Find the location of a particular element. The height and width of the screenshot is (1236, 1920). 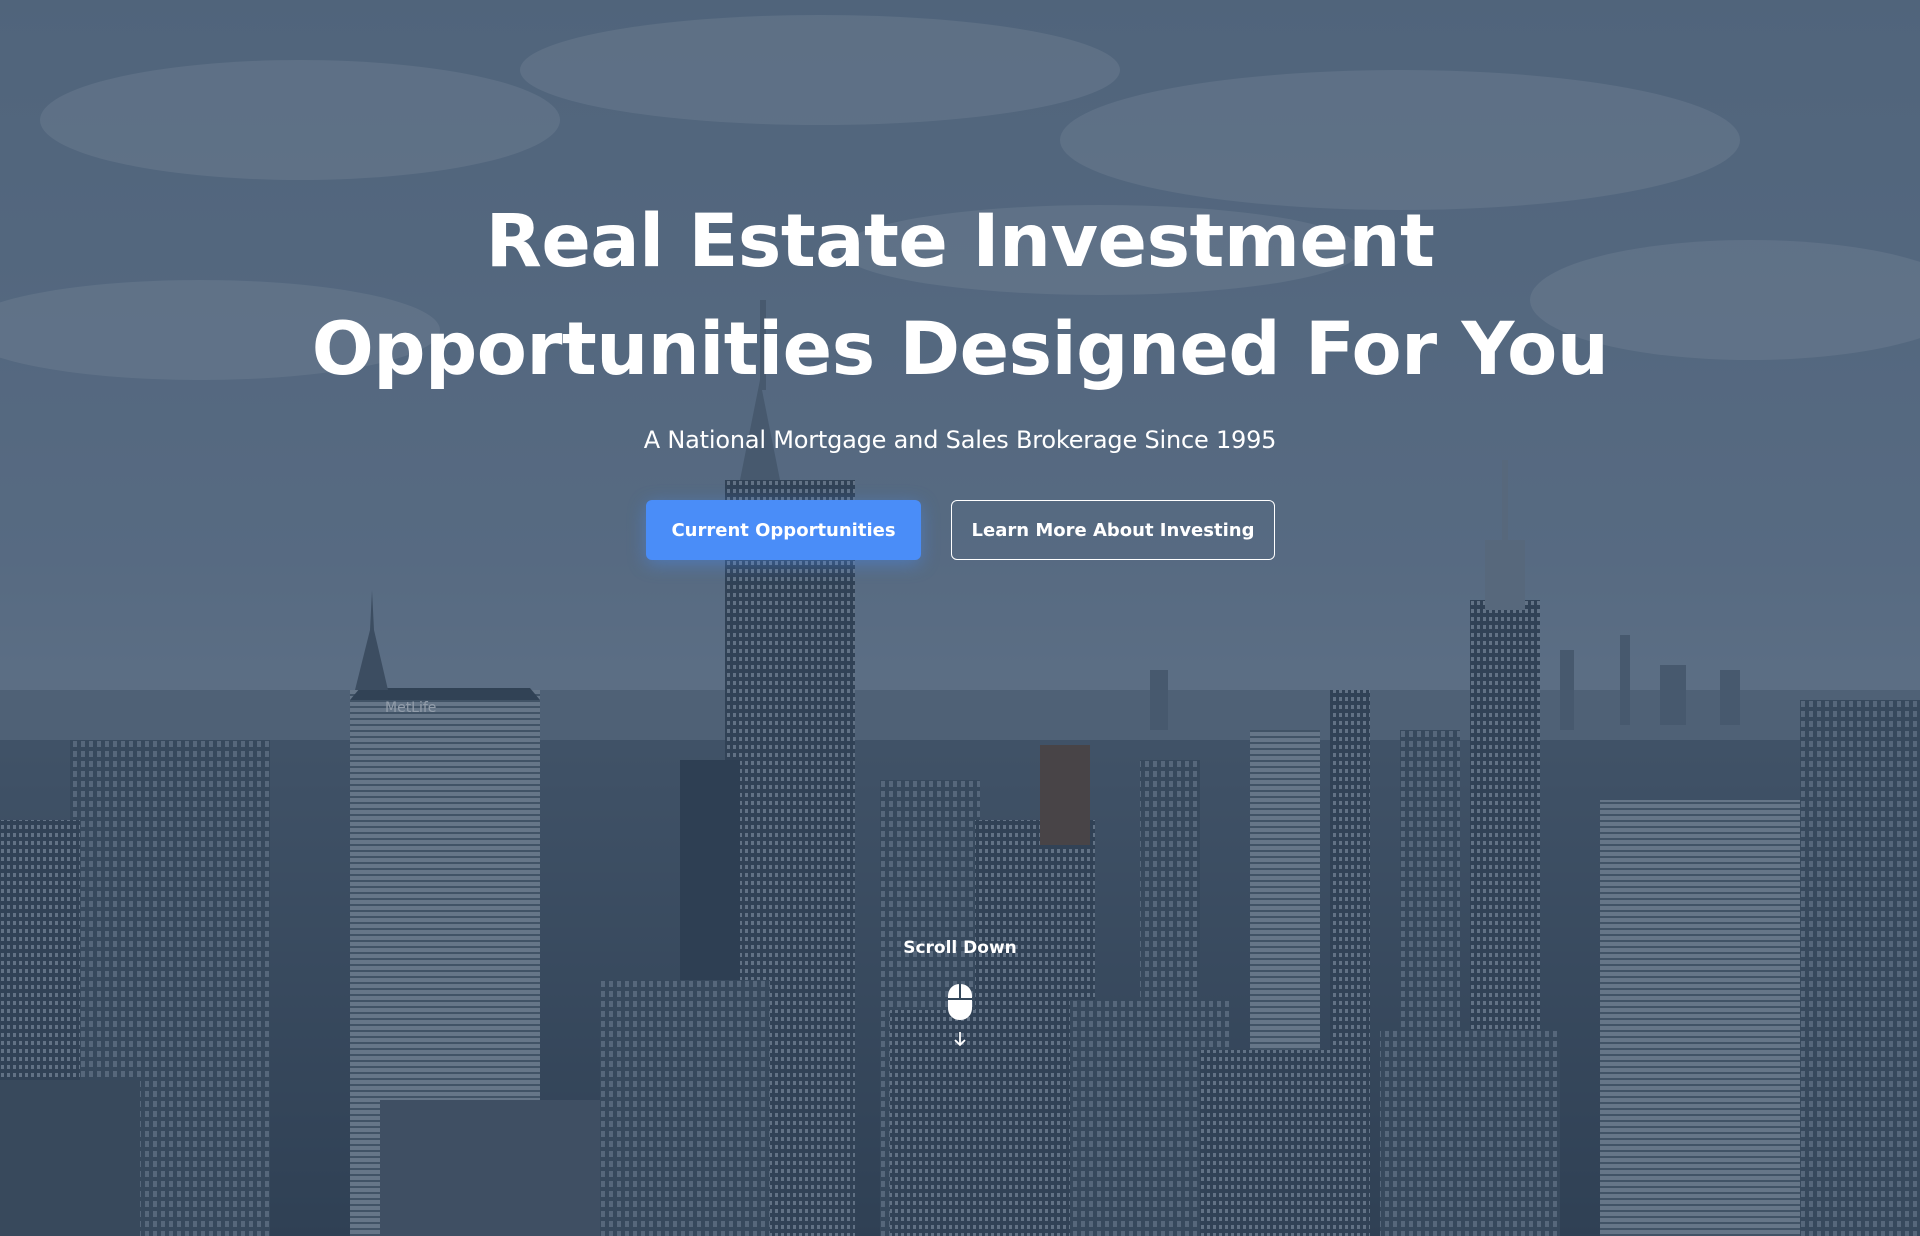

title-line-2: Opportunities Designed For You is located at coordinates (960, 349).